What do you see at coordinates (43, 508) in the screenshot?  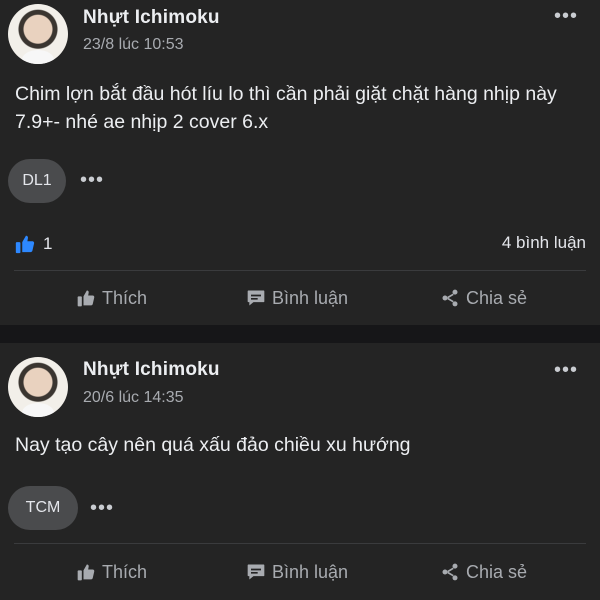 I see `group-badge: TCM` at bounding box center [43, 508].